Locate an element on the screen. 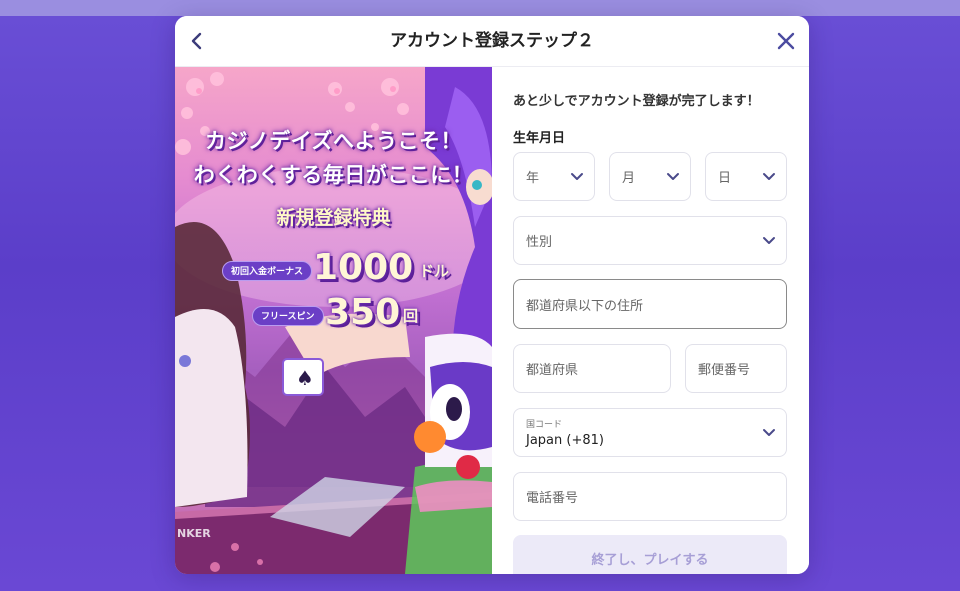 Image resolution: width=960 pixels, height=591 pixels. modal-header: アカウント登録ステップ２ is located at coordinates (492, 41).